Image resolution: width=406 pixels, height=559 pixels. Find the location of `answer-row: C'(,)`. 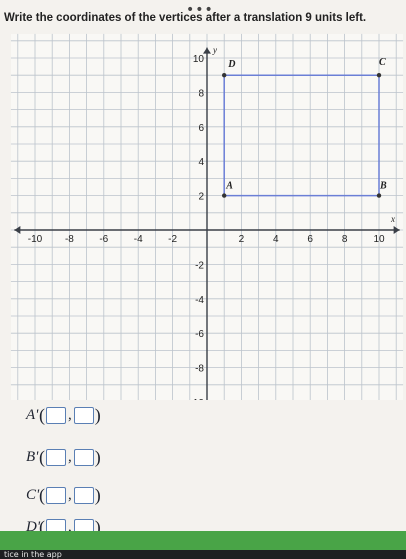

answer-row: C'(,) is located at coordinates (64, 495).